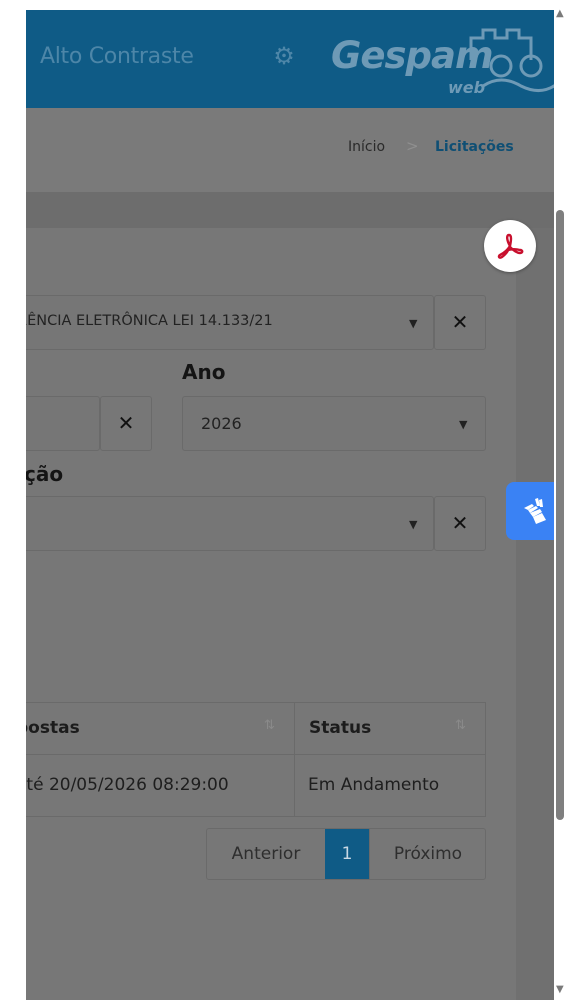  What do you see at coordinates (63, 423) in the screenshot?
I see `number-input` at bounding box center [63, 423].